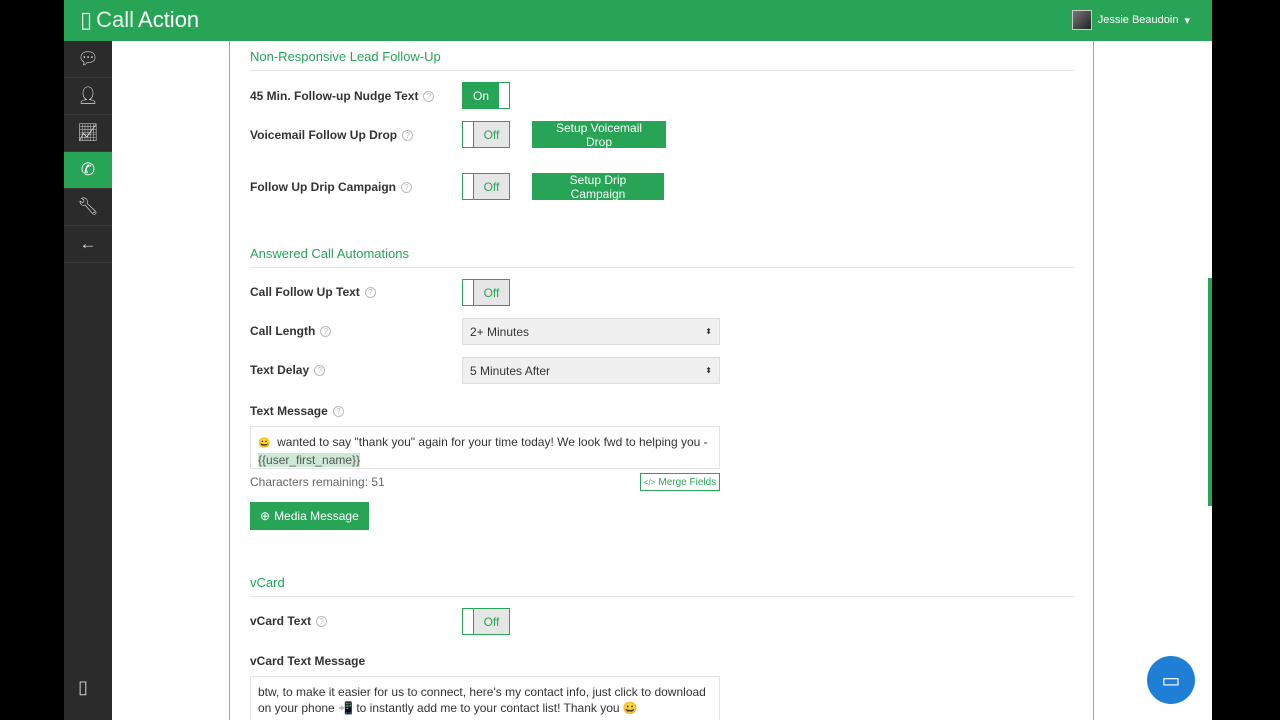 The image size is (1280, 720). I want to click on top-bar: ▯ Call Action Jessie Beaudoin ▾, so click(638, 20).